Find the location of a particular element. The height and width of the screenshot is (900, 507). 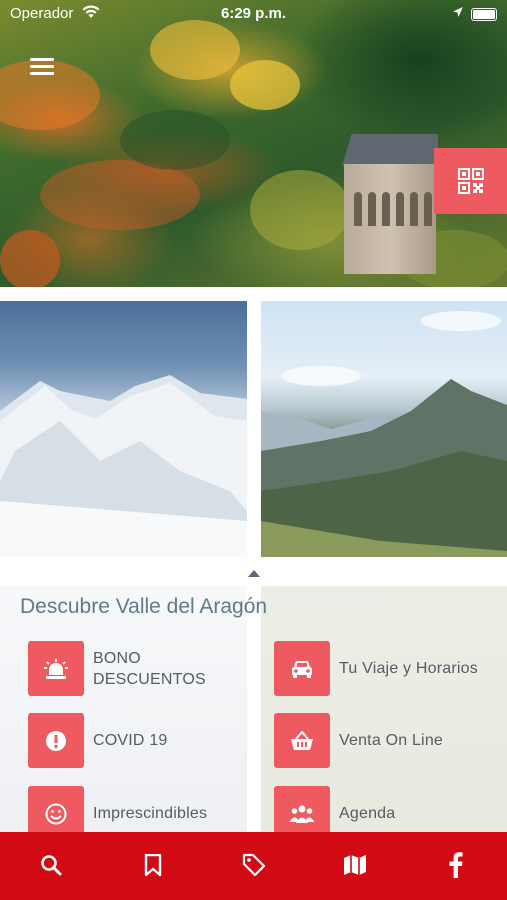

menu-item-label: Venta On Line is located at coordinates (391, 740).